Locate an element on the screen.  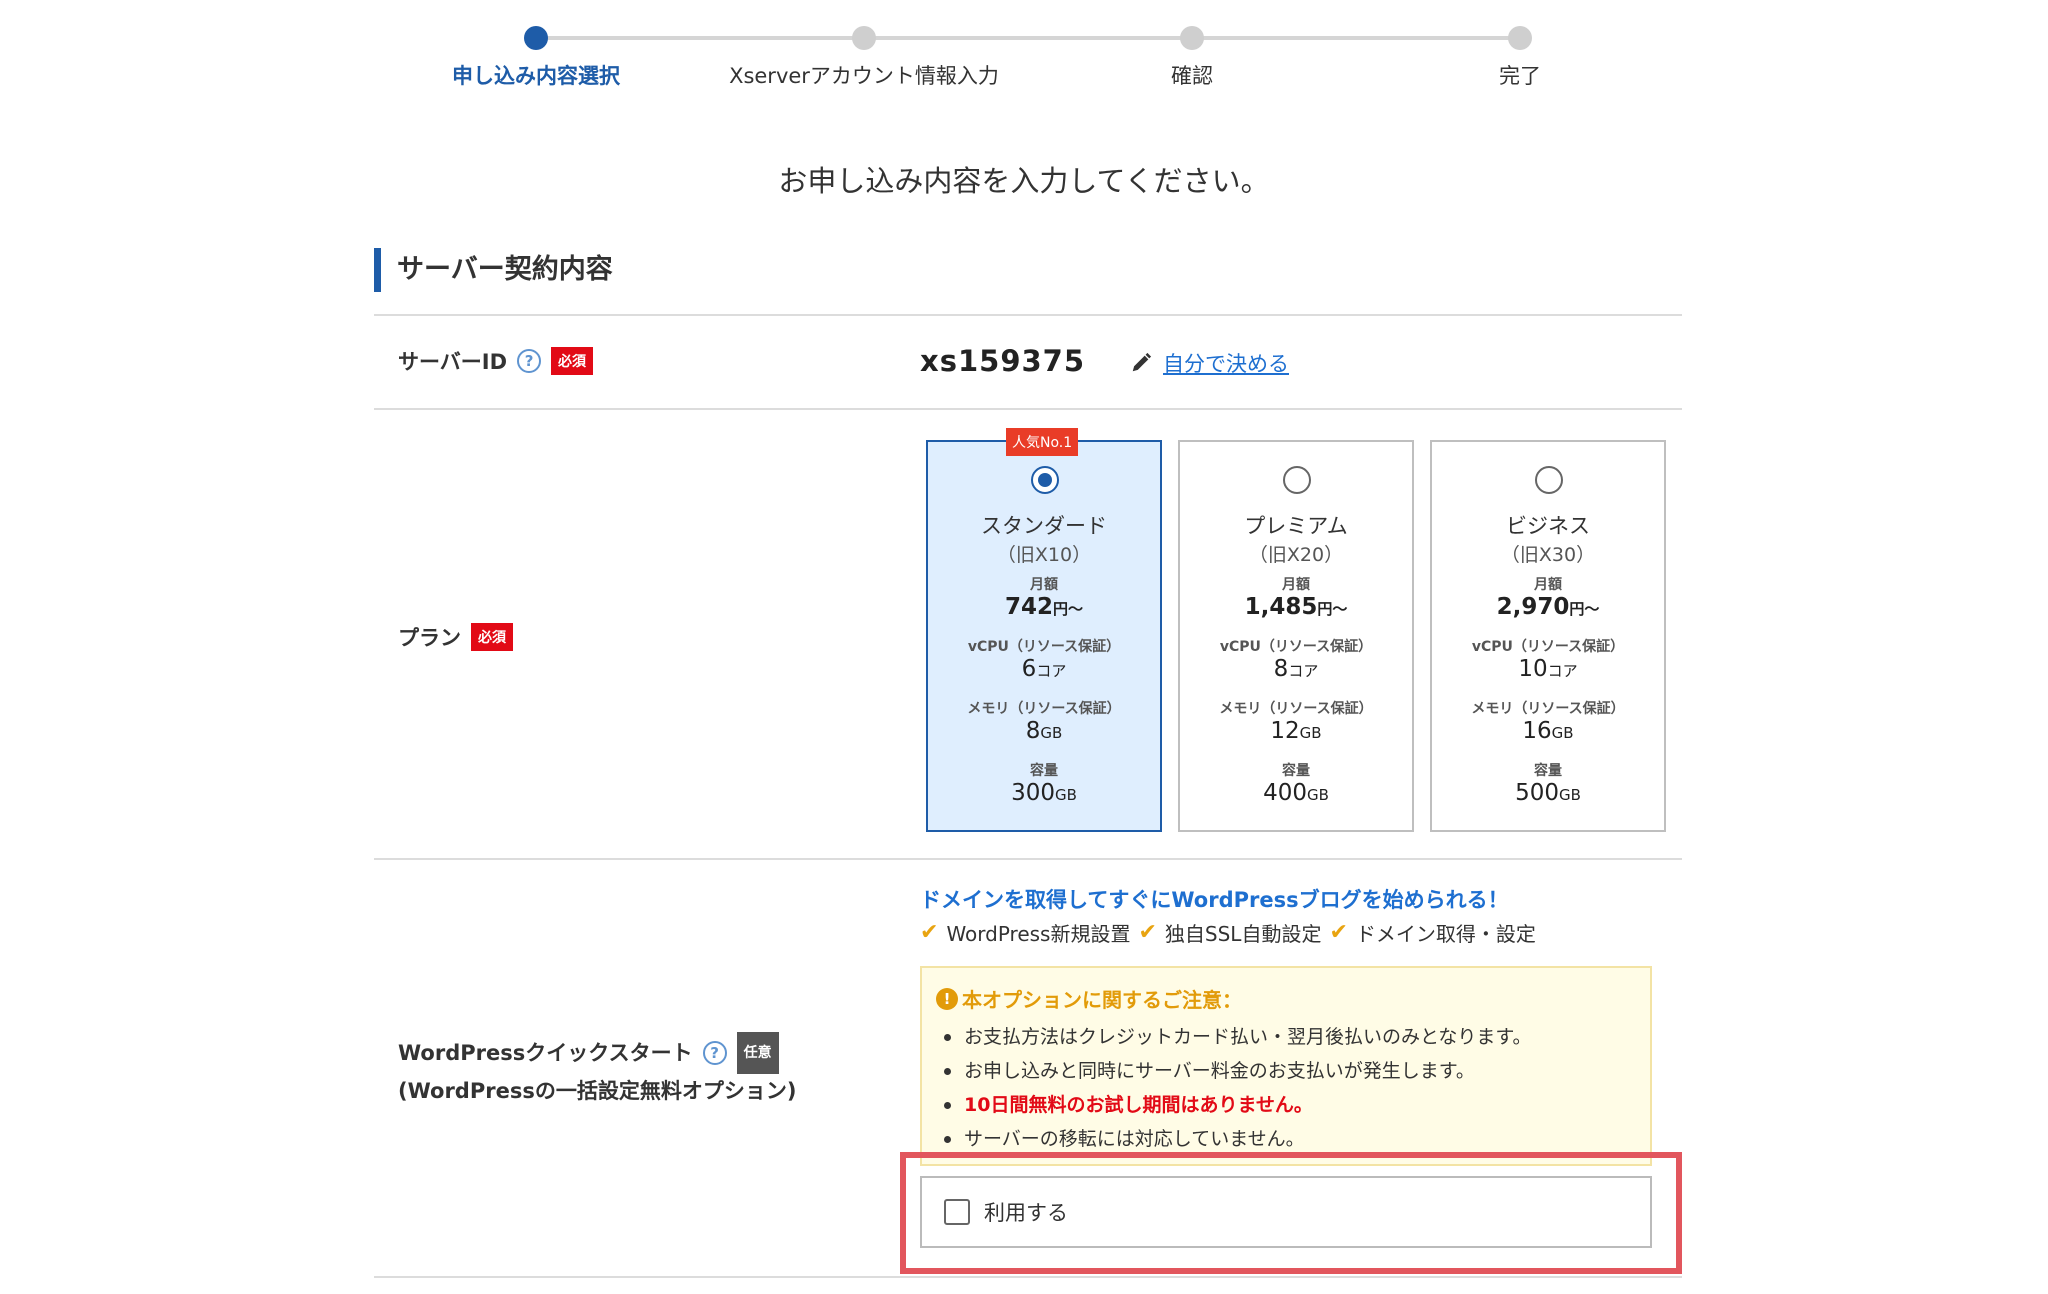
server-id-label-group: サーバーID ? 必須 is located at coordinates (496, 361).